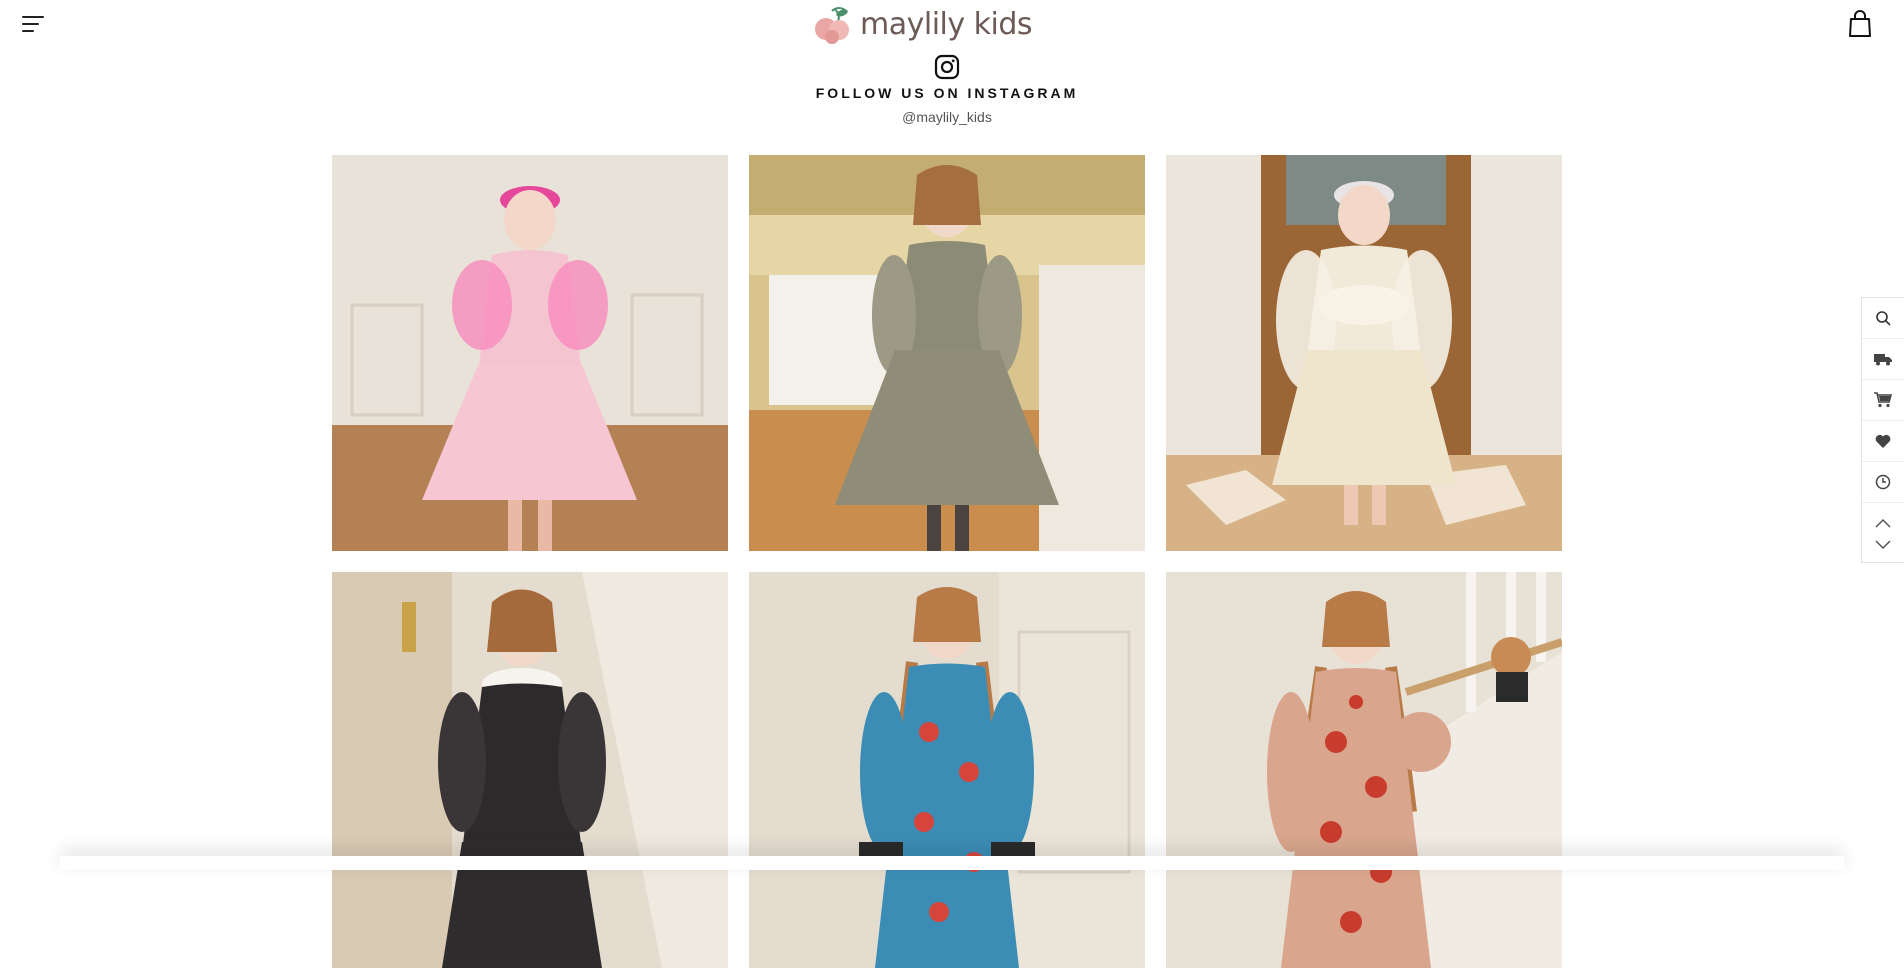  I want to click on shopping-bag-icon, so click(1860, 24).